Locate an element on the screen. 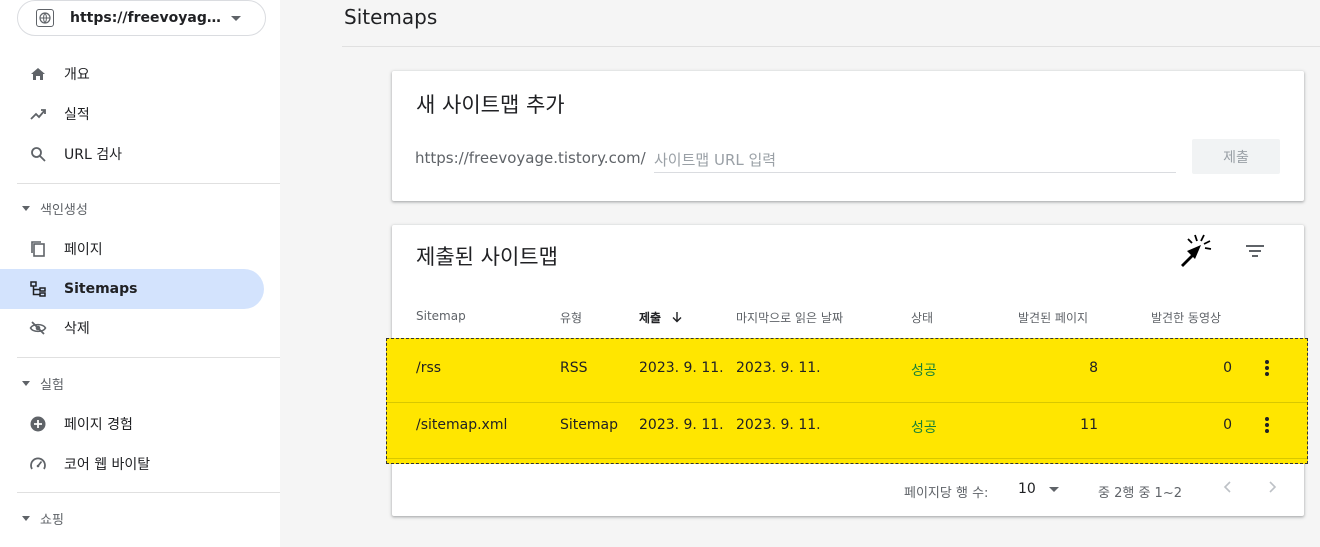 Image resolution: width=1320 pixels, height=547 pixels. cell-pages: 8 is located at coordinates (1093, 368).